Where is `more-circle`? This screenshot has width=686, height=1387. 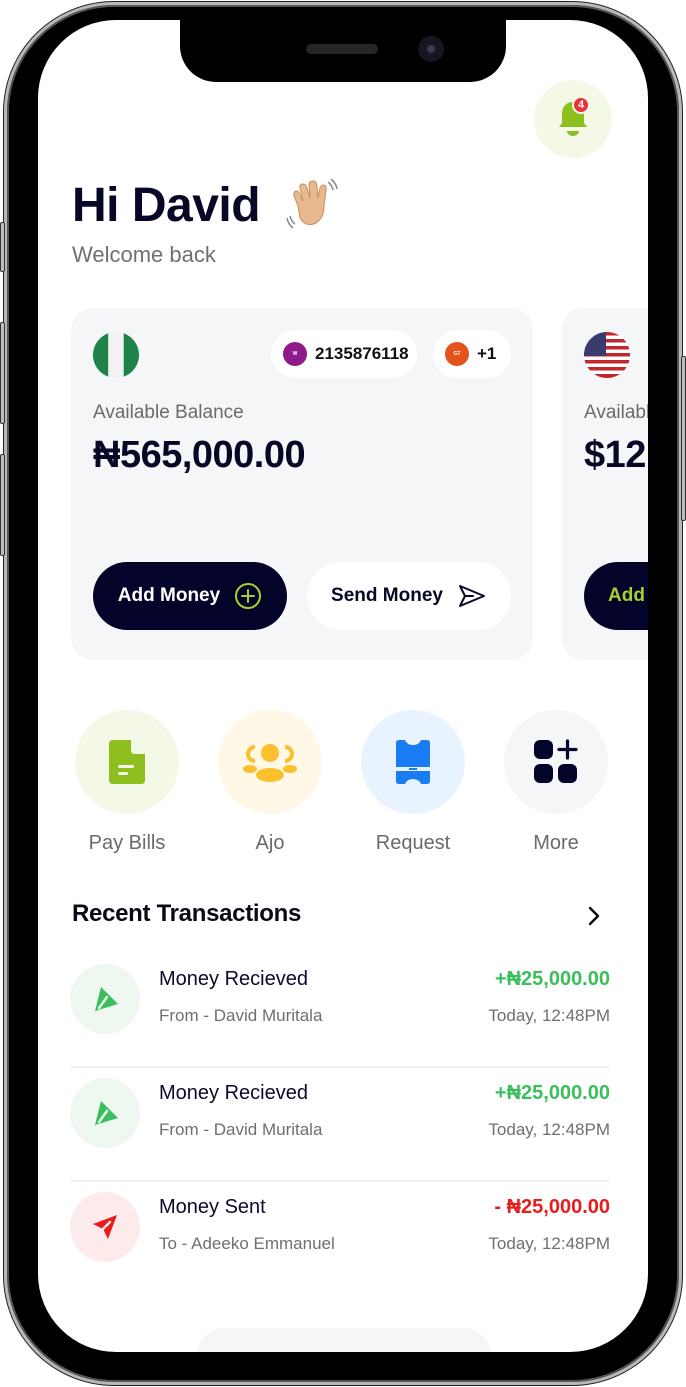 more-circle is located at coordinates (556, 762).